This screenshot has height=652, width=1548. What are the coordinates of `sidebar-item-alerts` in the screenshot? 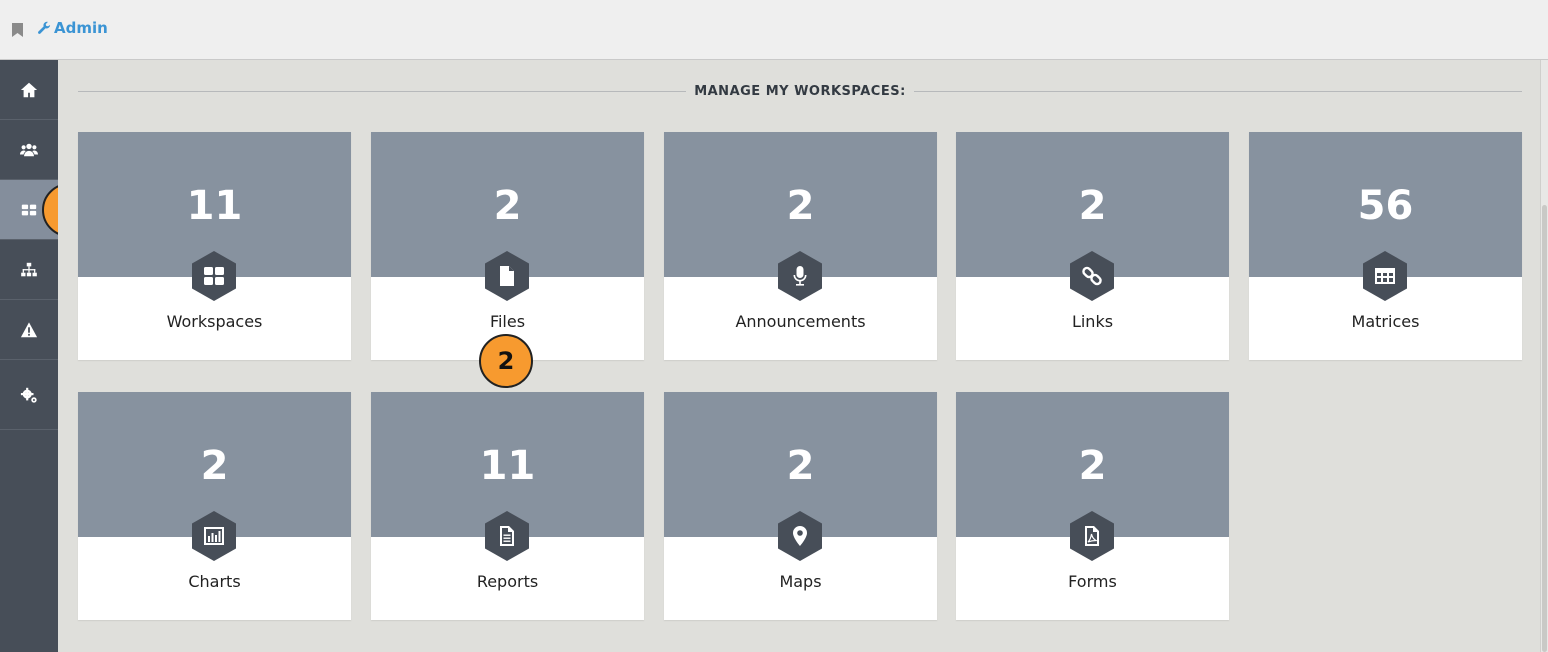 It's located at (29, 330).